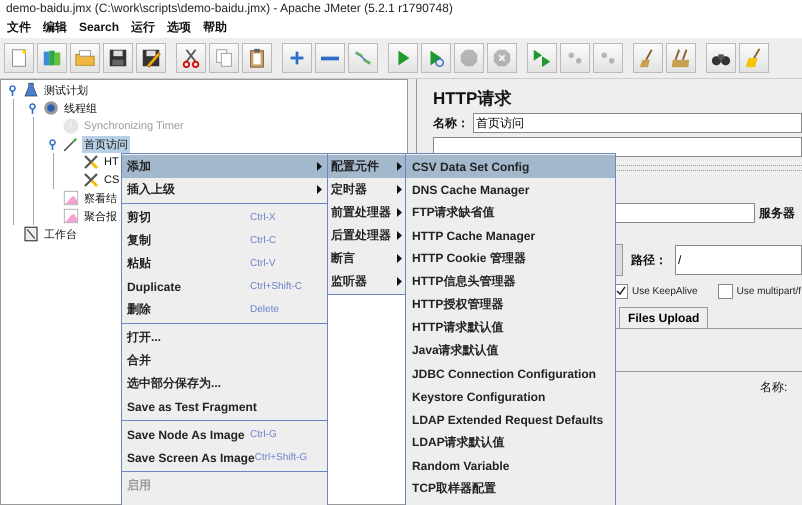  I want to click on checkbox-label: Use multipart/f, so click(769, 291).